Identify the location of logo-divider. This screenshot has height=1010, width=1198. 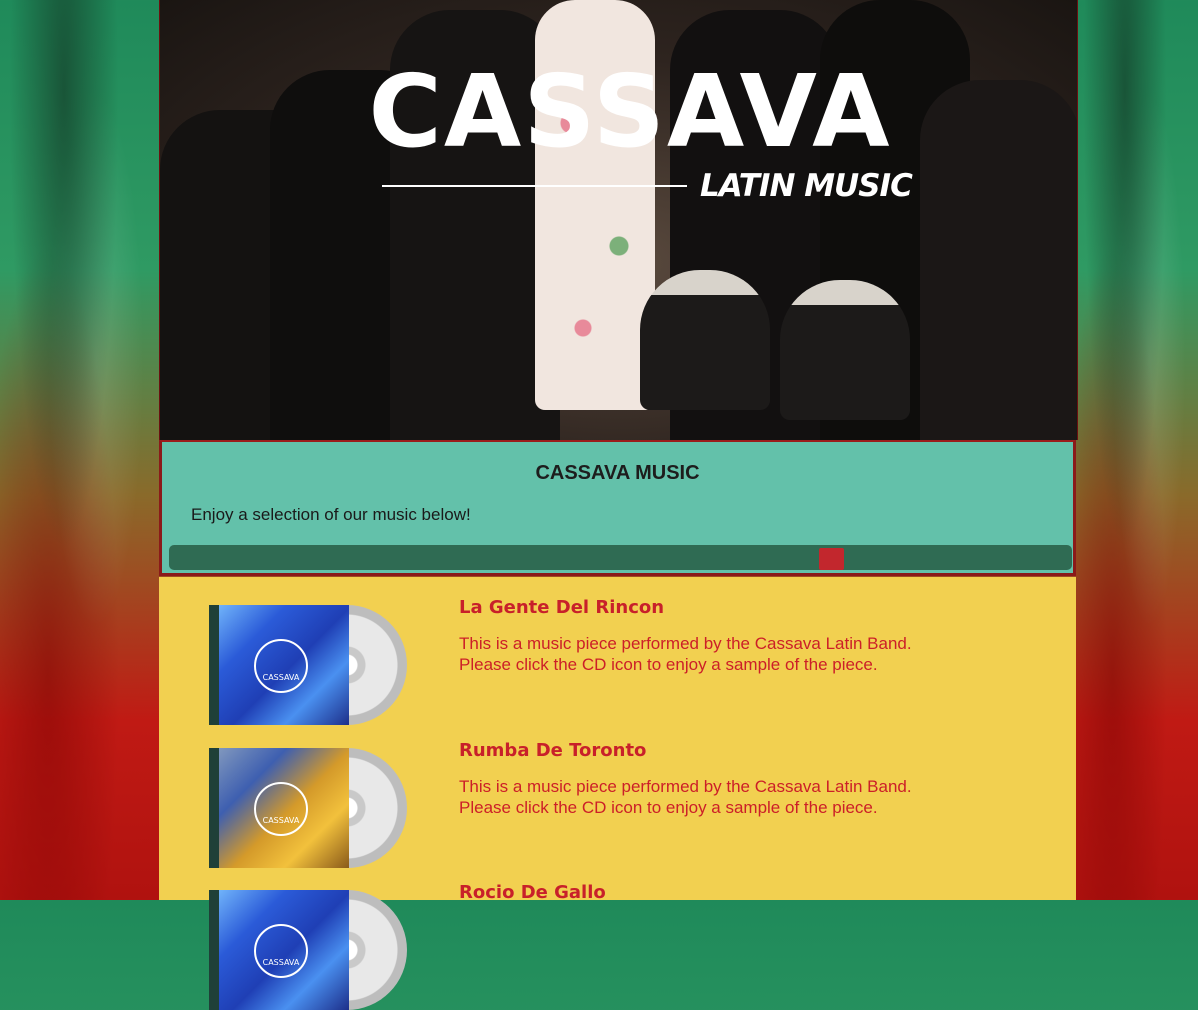
(534, 186).